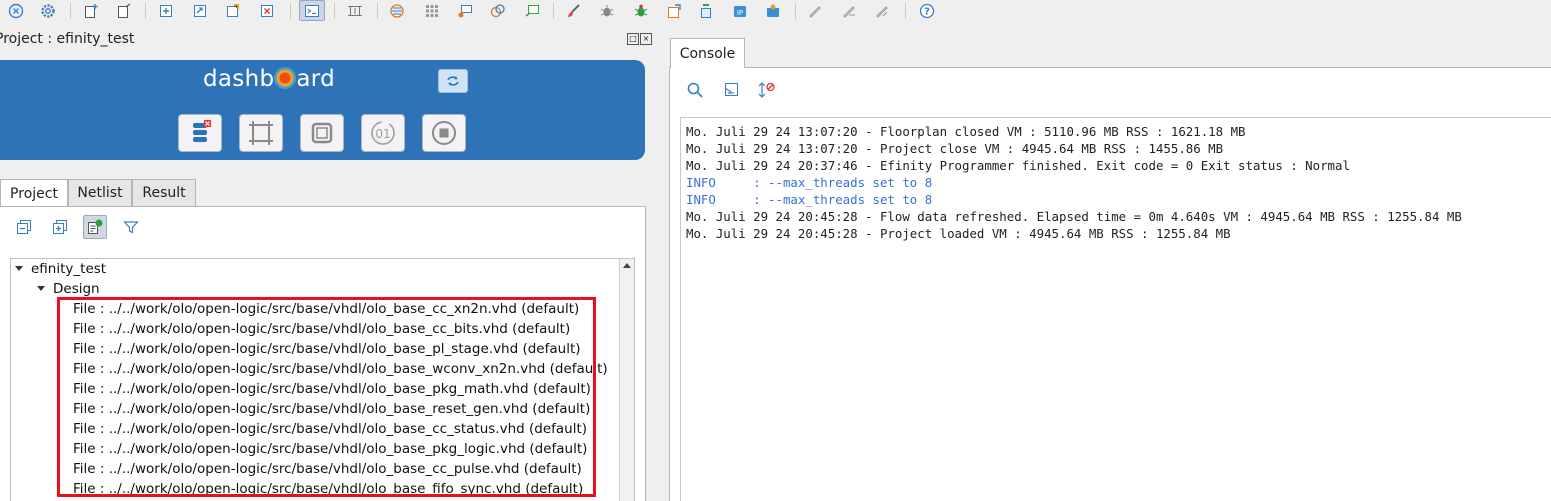  I want to click on open-file-icon, so click(124, 11).